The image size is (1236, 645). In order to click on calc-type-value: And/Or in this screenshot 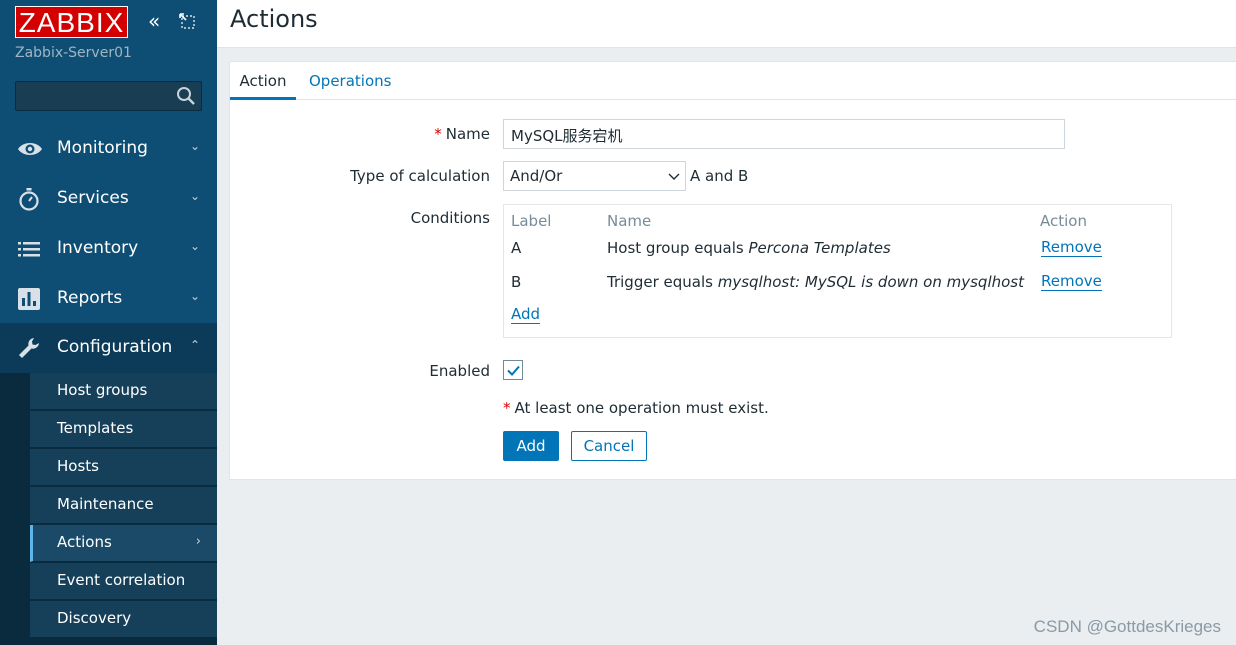, I will do `click(536, 176)`.